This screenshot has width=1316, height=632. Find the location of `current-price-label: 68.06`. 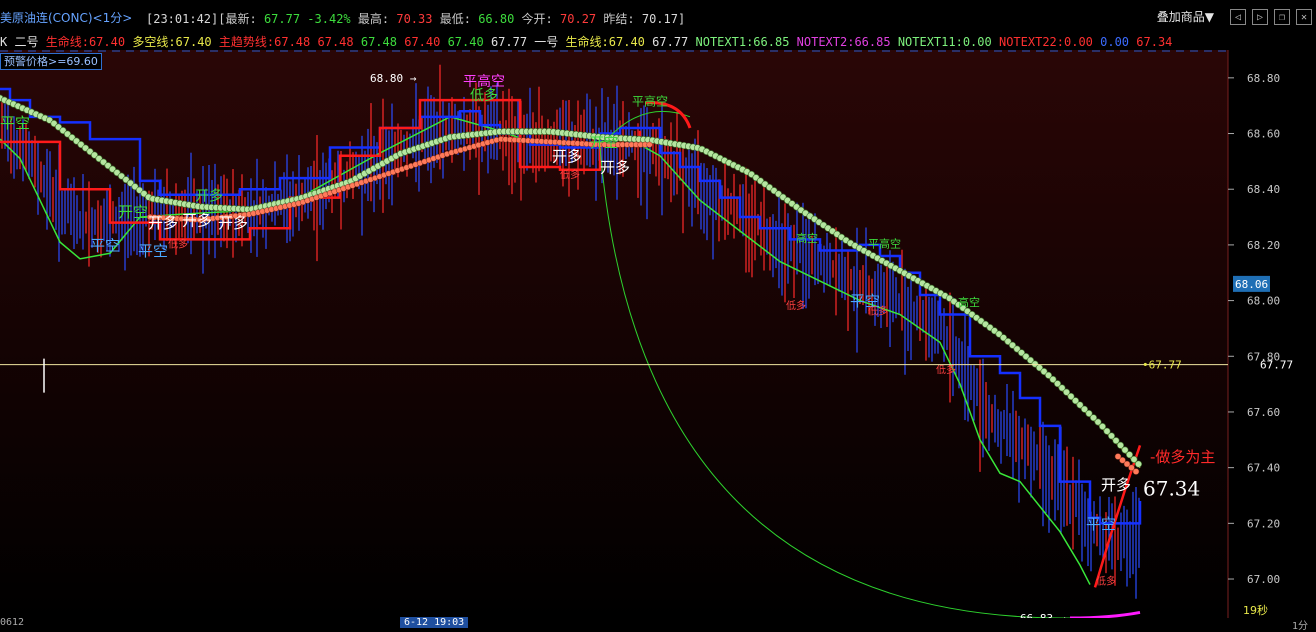

current-price-label: 68.06 is located at coordinates (1251, 284).